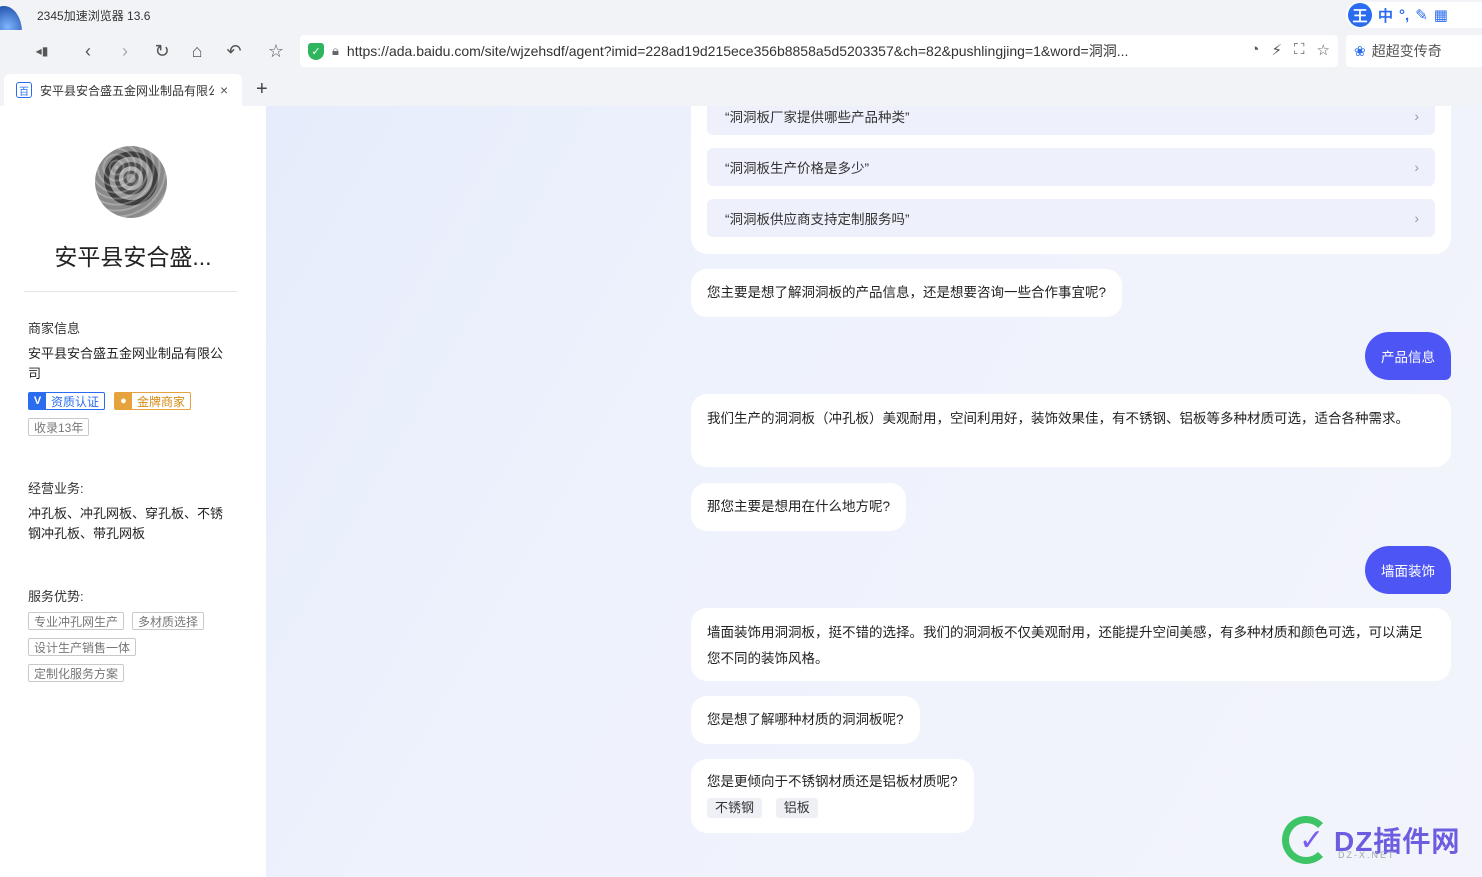  Describe the element at coordinates (126, 363) in the screenshot. I see `merchant-name: 安平县安合盛五金网业制品有限公司` at that location.